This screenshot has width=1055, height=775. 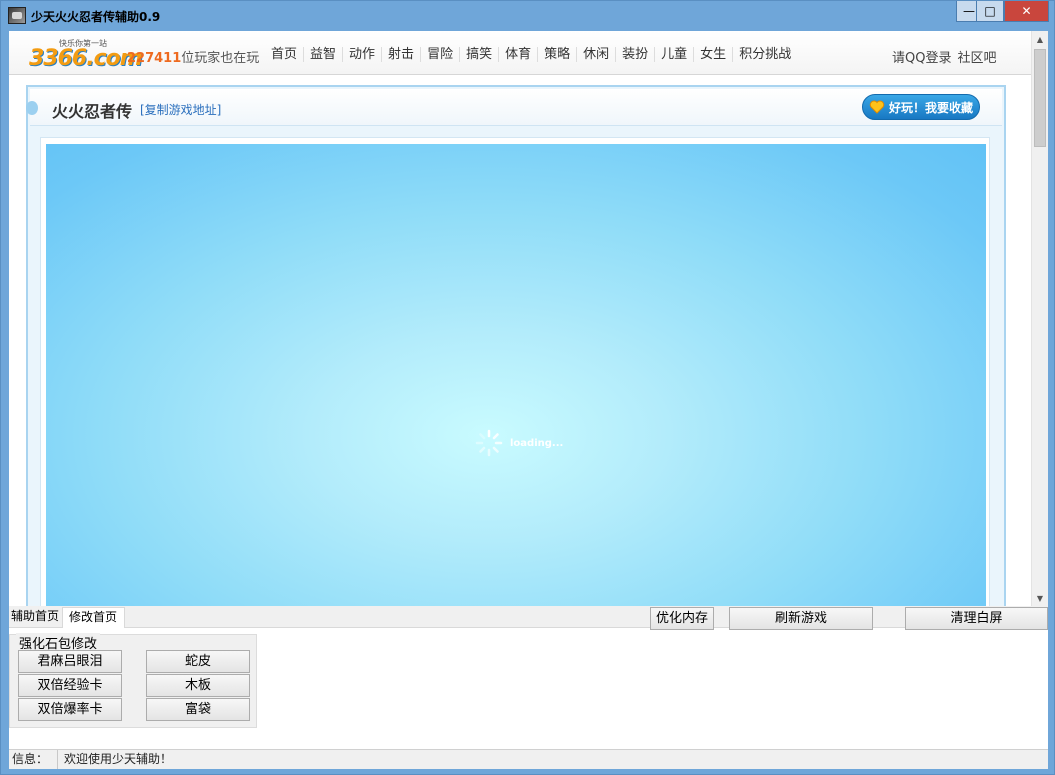 I want to click on site-logo: 快乐你第一站 3366.com, so click(x=86, y=55).